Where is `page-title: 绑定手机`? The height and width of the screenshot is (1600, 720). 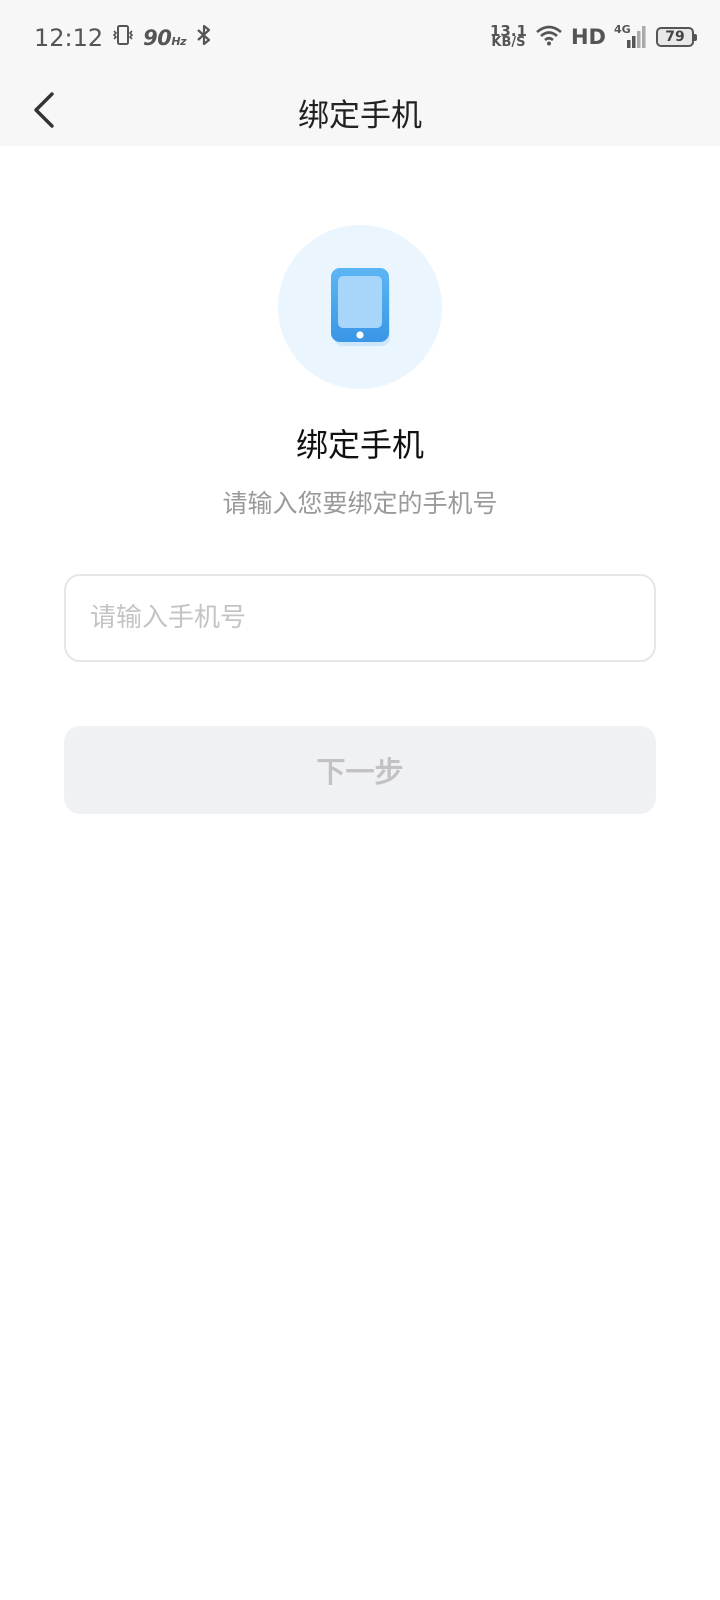
page-title: 绑定手机 is located at coordinates (360, 116).